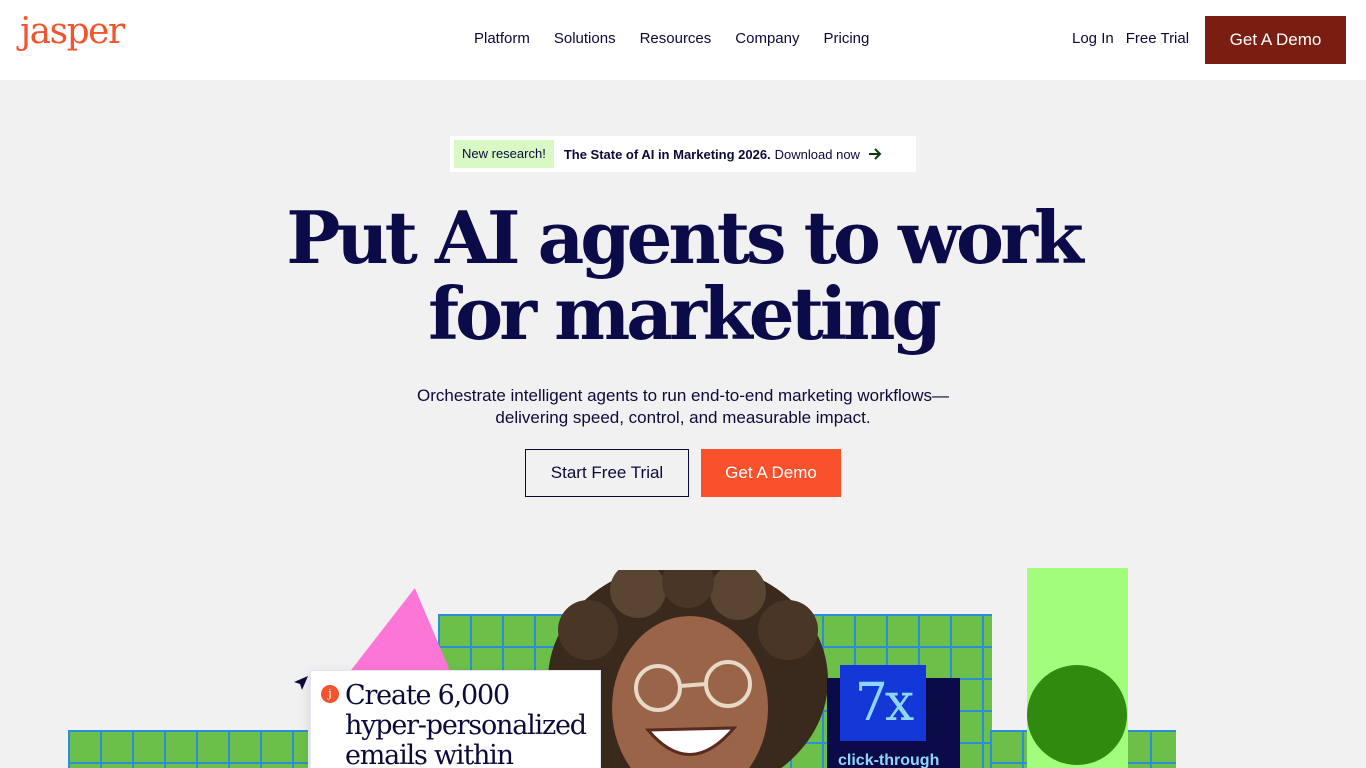 The image size is (1366, 768). What do you see at coordinates (188, 749) in the screenshot?
I see `grid-tile-left` at bounding box center [188, 749].